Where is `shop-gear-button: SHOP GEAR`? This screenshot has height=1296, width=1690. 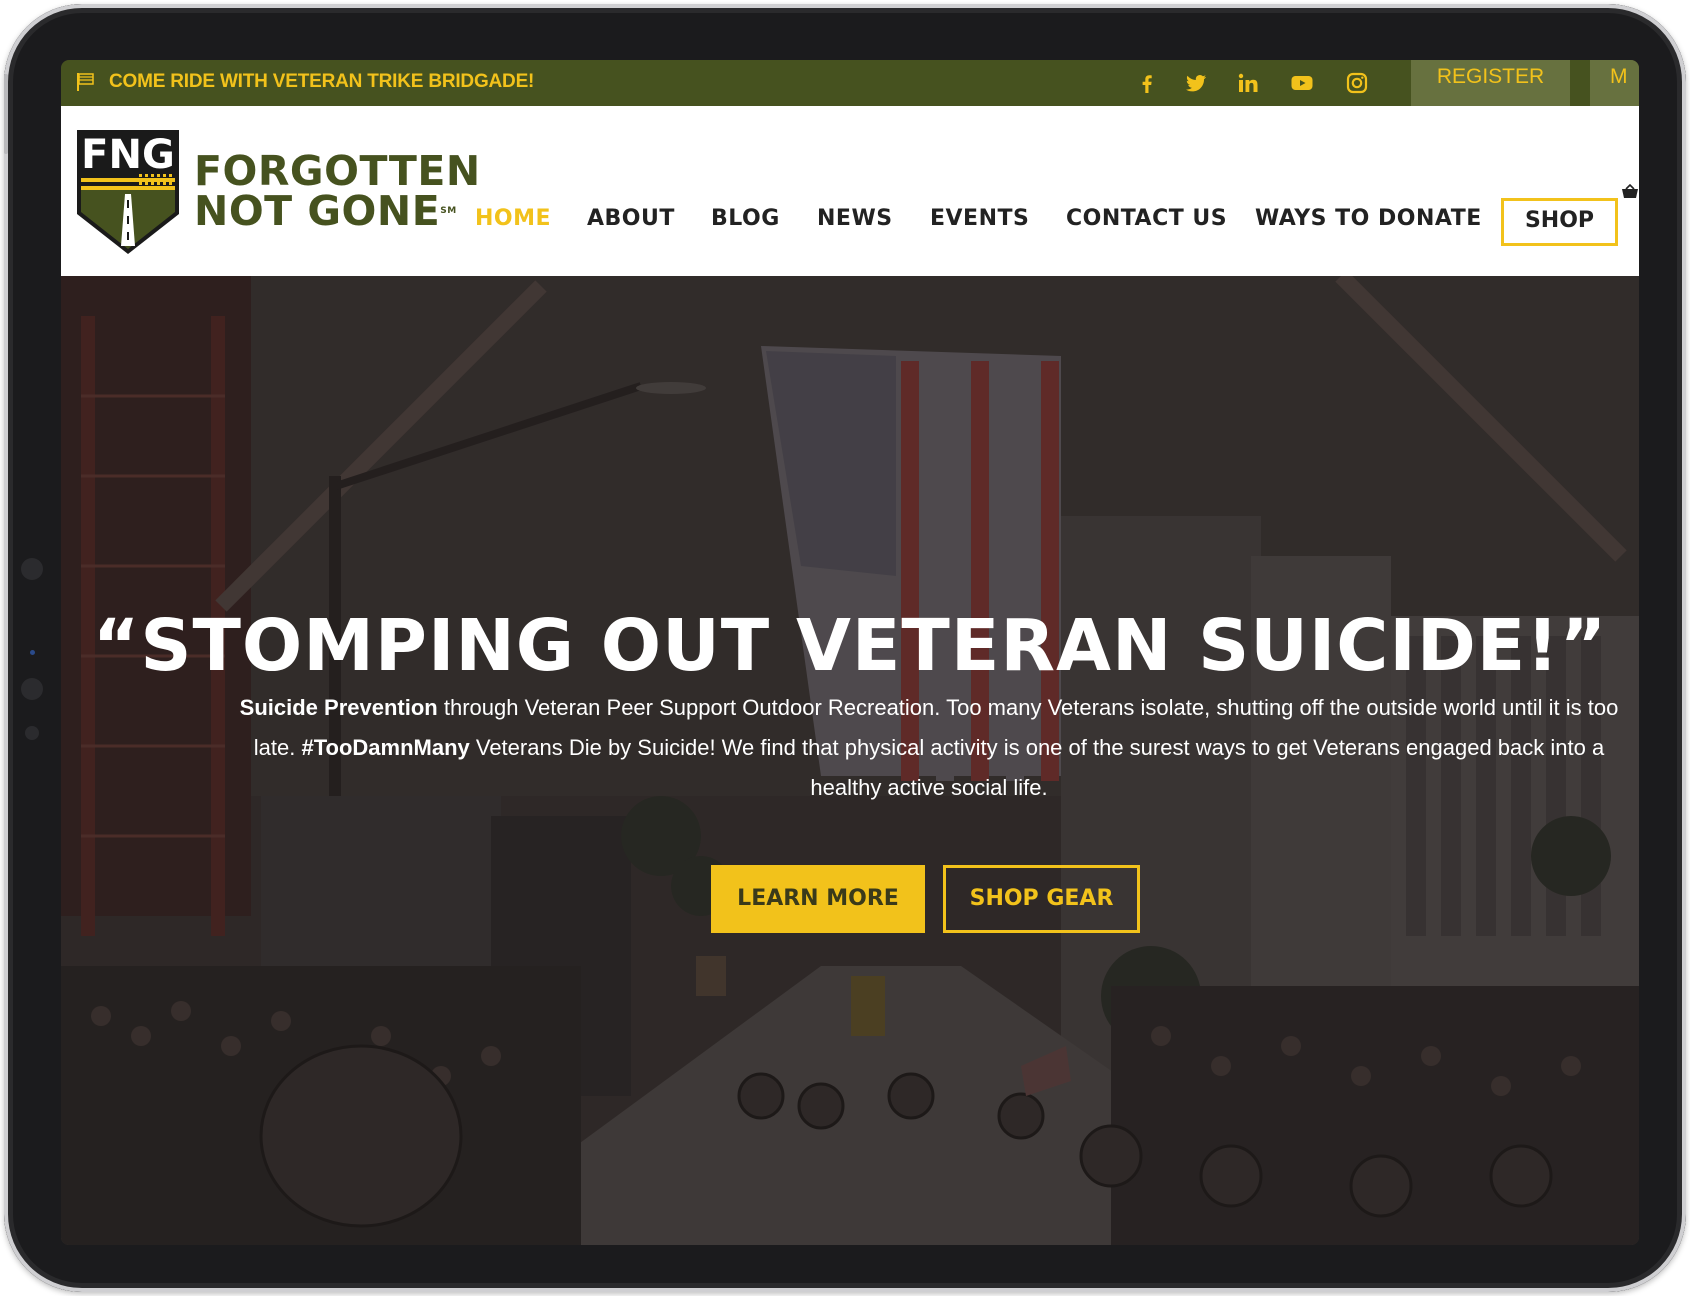 shop-gear-button: SHOP GEAR is located at coordinates (1041, 899).